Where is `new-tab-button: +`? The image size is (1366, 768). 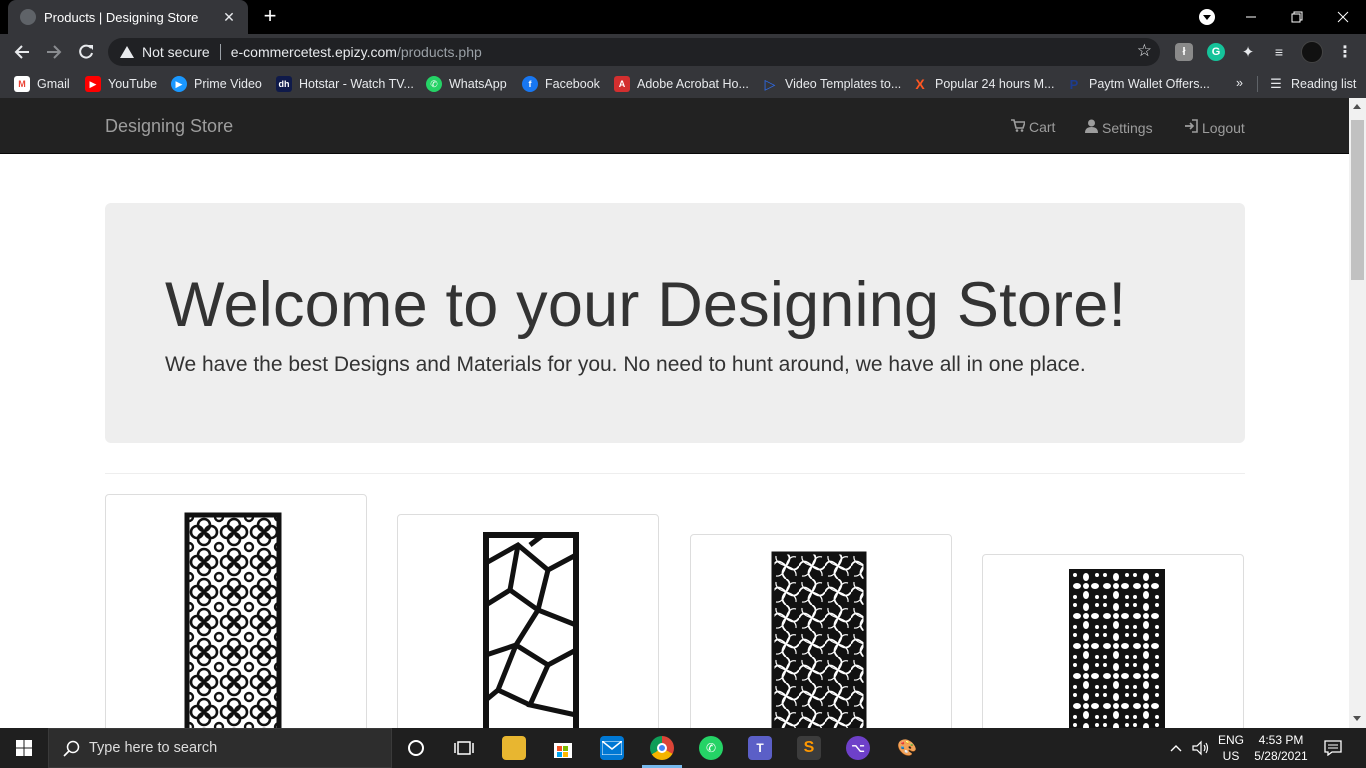 new-tab-button: + is located at coordinates (270, 17).